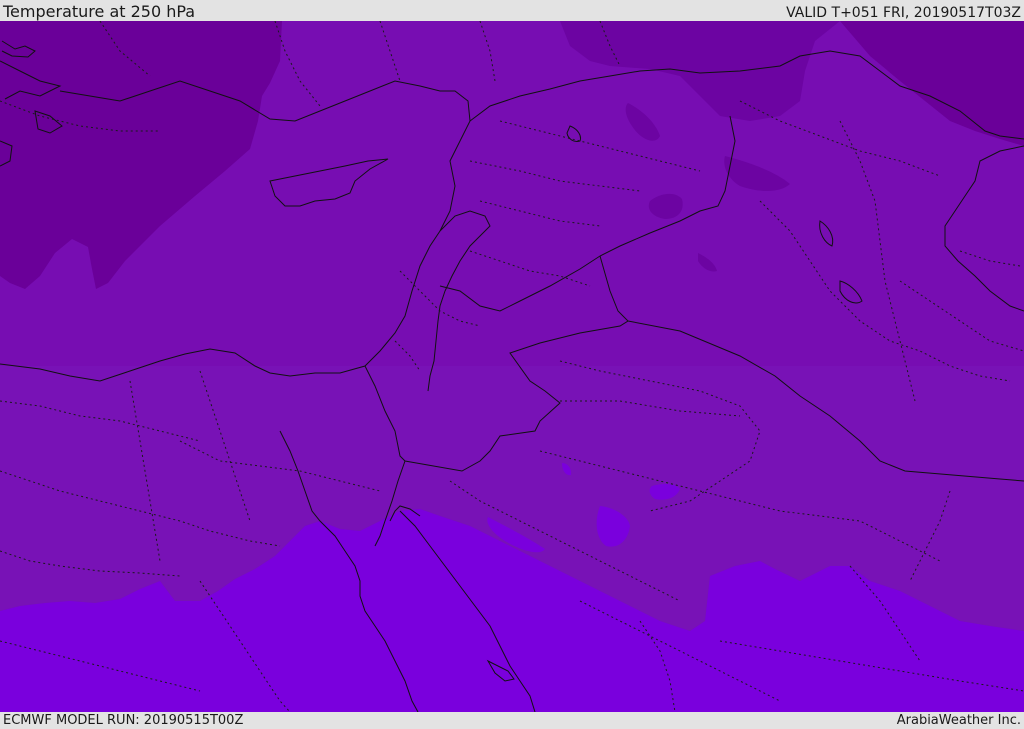 The width and height of the screenshot is (1024, 729). I want to click on map-title: Temperature at 250 hPa, so click(99, 11).